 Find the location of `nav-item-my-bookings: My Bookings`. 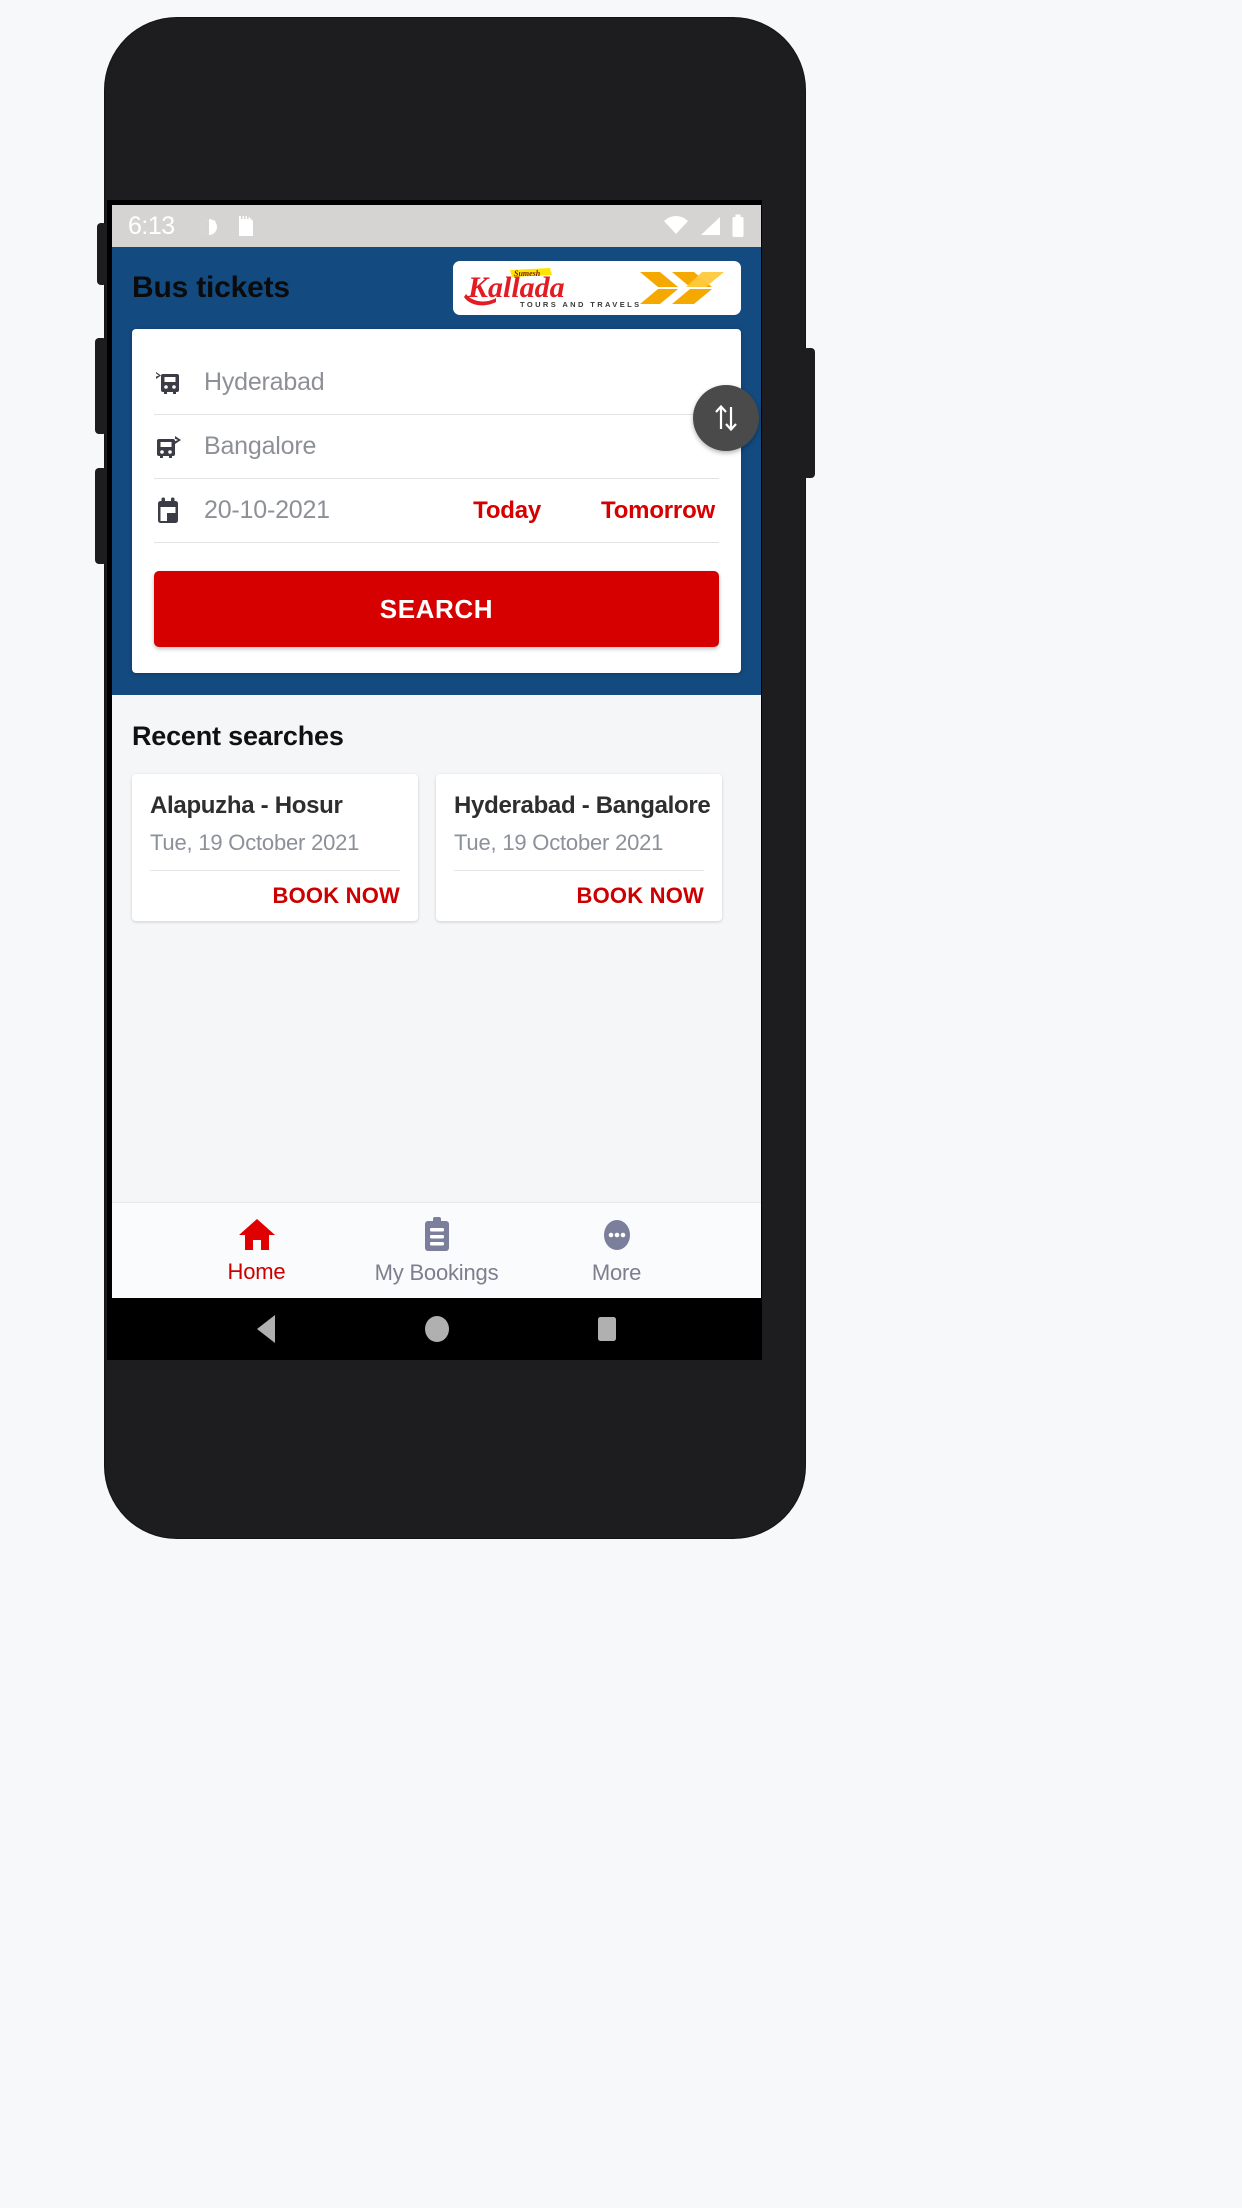

nav-item-my-bookings: My Bookings is located at coordinates (437, 1251).